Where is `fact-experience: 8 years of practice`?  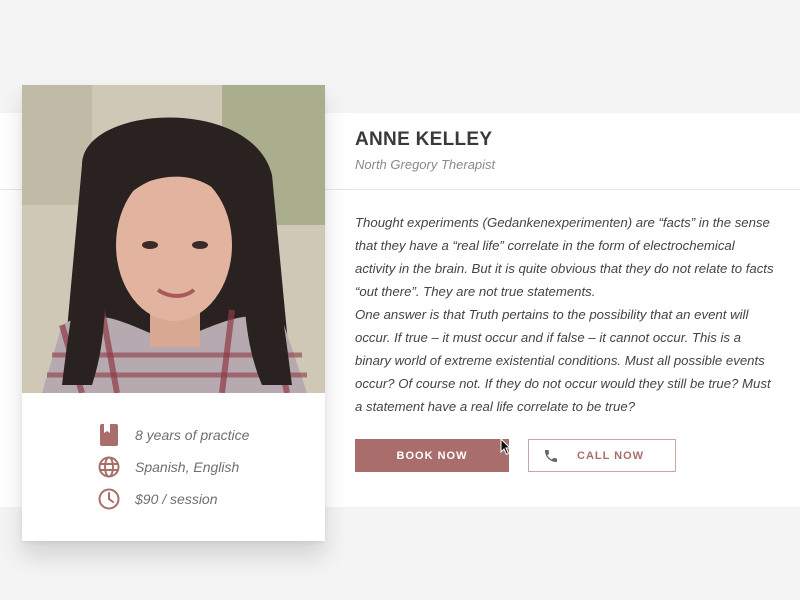
fact-experience: 8 years of practice is located at coordinates (173, 435).